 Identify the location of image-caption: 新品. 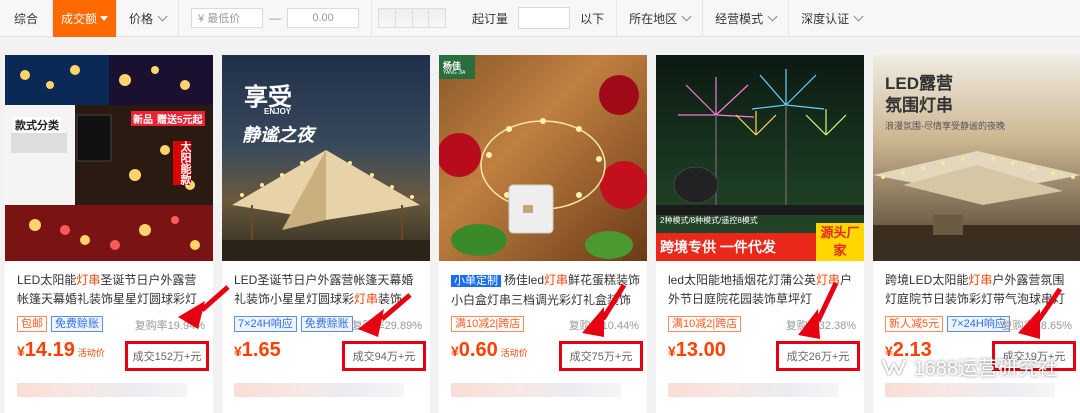
(143, 118).